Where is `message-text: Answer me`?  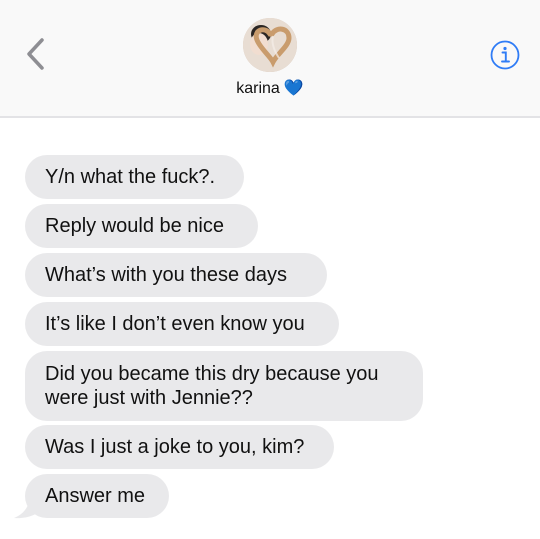 message-text: Answer me is located at coordinates (95, 496).